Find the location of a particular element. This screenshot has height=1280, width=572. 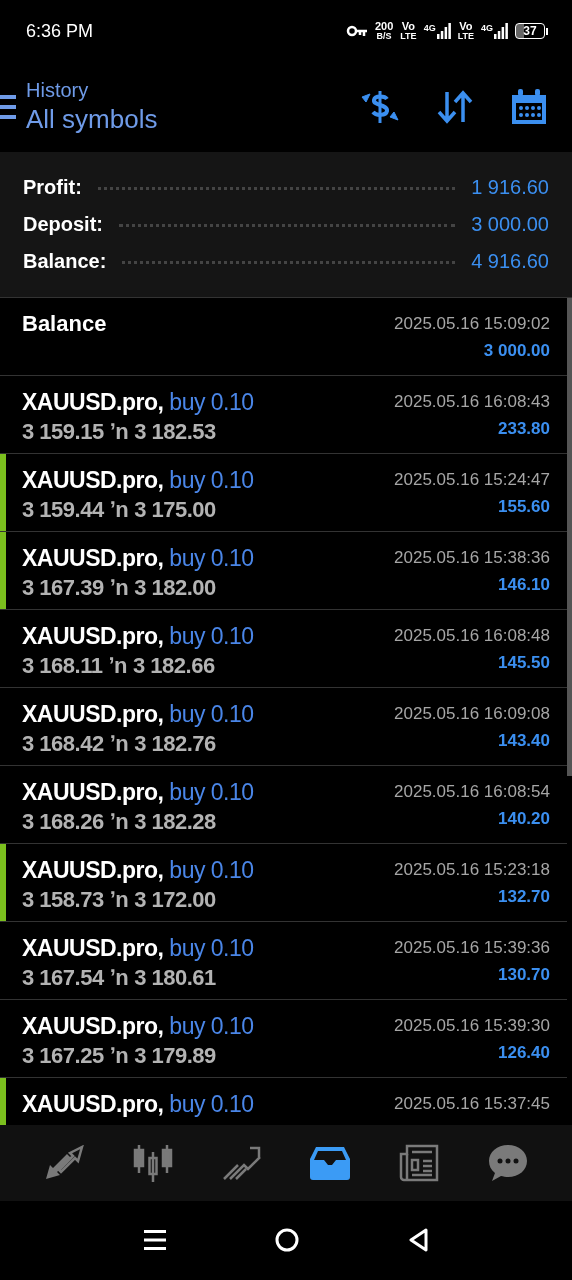

deal-row: XAUUSD.pro, buy 0.10 3 167.25 ʼn 3 179.89 2025.05.16 15:39:30 126.40 is located at coordinates (283, 1039).